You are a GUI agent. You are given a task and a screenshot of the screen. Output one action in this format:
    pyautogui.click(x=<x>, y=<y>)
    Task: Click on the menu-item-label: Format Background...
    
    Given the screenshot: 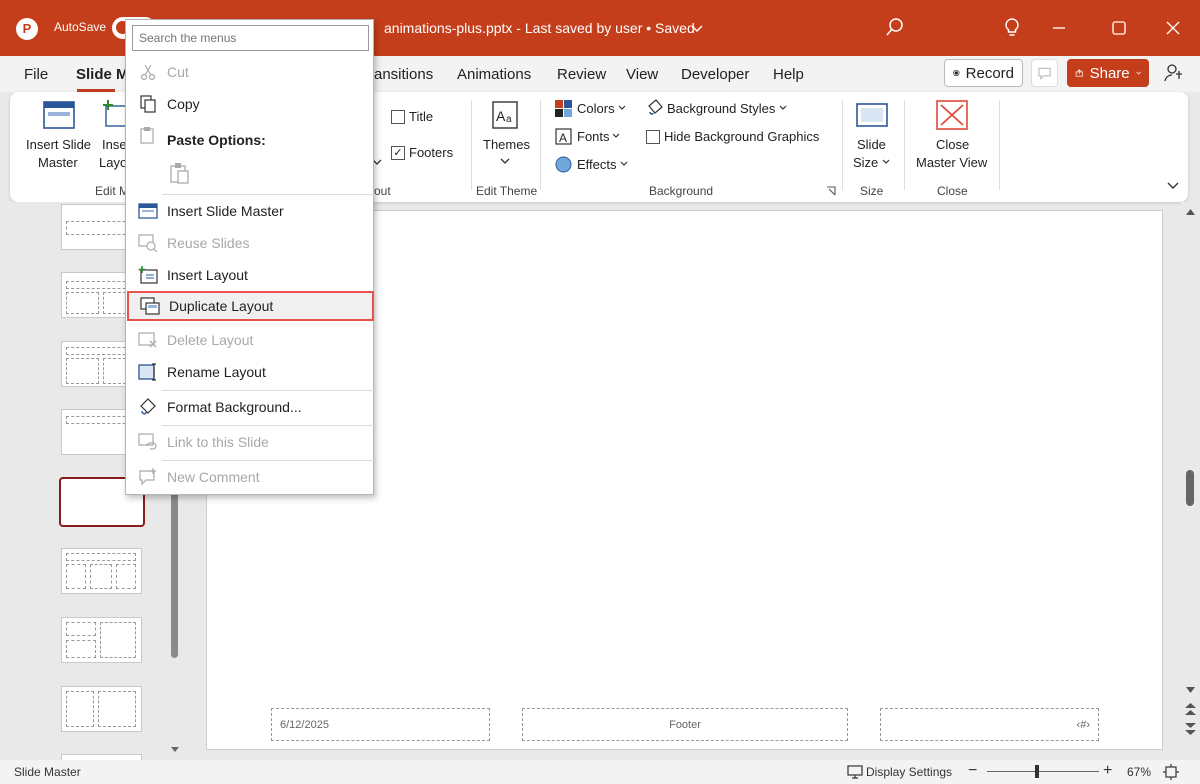 What is the action you would take?
    pyautogui.click(x=234, y=407)
    